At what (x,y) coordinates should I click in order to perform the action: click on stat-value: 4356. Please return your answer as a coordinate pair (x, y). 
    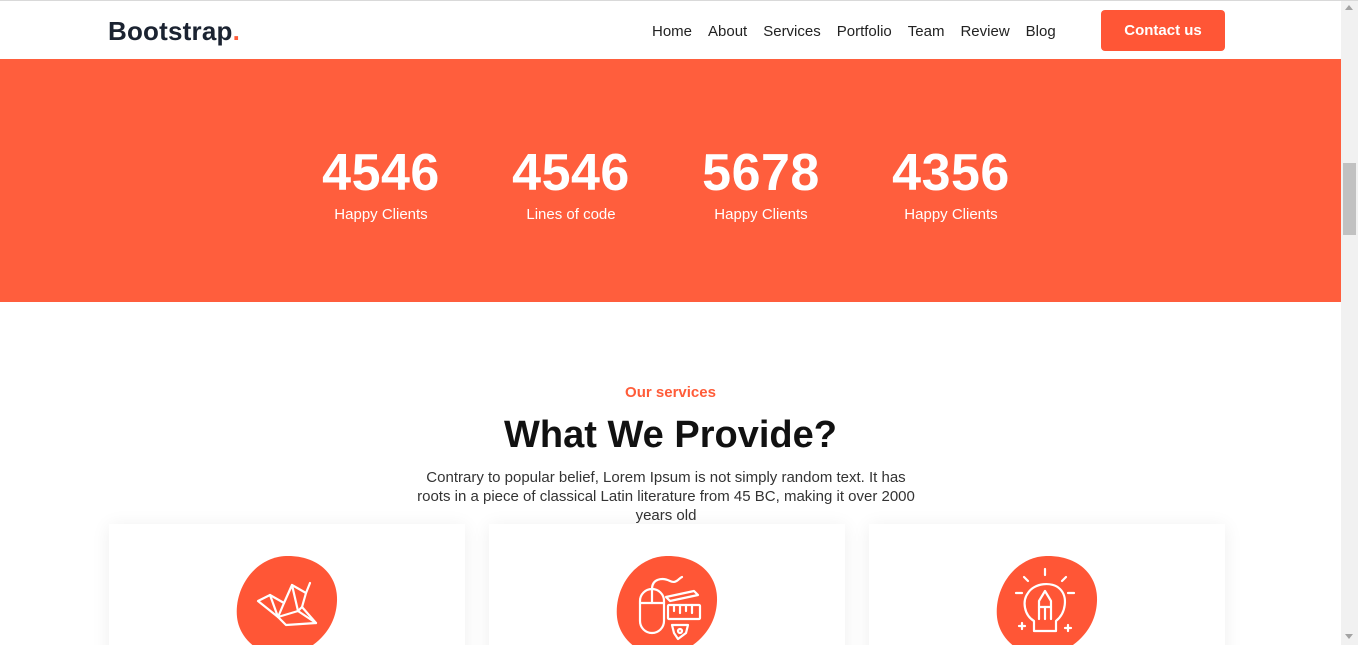
    Looking at the image, I should click on (951, 173).